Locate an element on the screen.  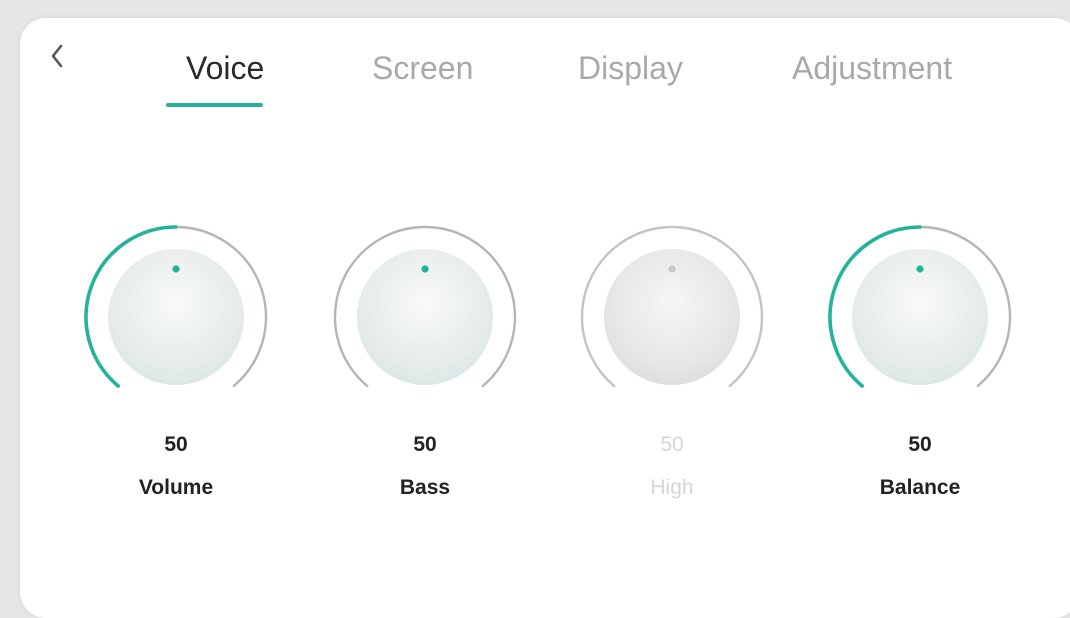
tab-screen: Screen is located at coordinates (422, 68).